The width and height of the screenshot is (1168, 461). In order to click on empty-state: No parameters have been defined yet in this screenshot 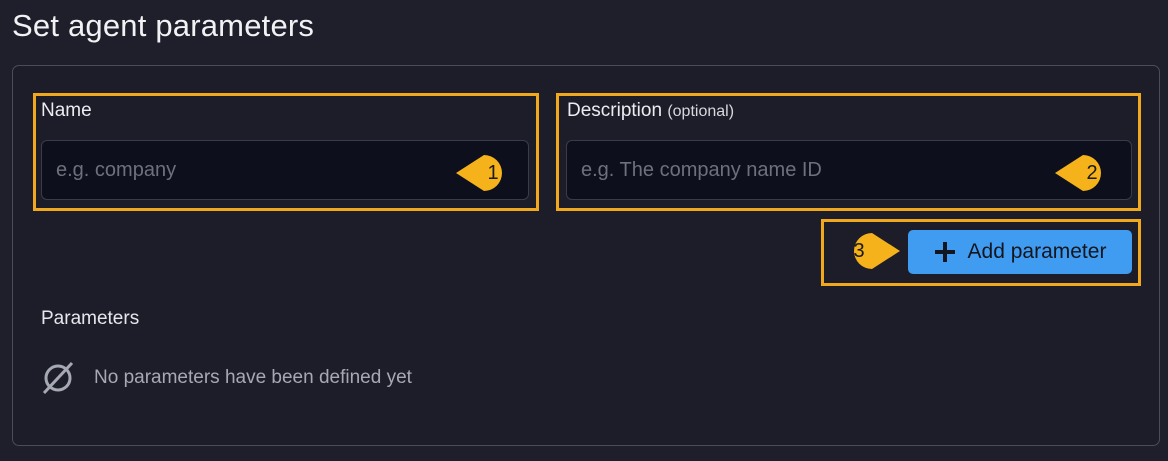, I will do `click(226, 378)`.